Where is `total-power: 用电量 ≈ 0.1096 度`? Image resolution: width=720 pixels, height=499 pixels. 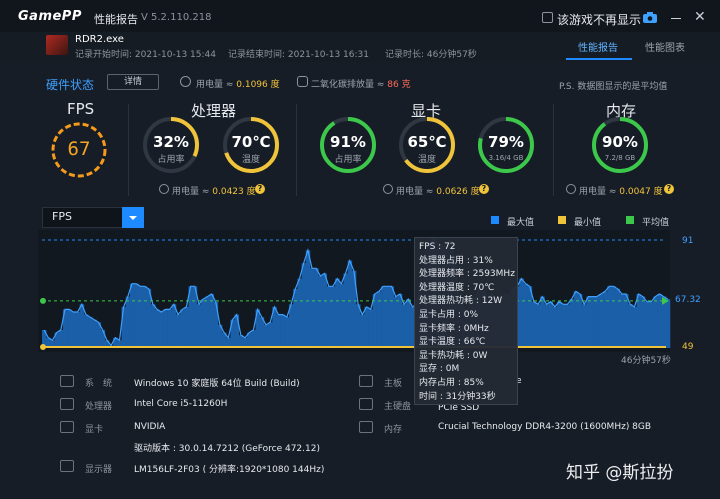 total-power: 用电量 ≈ 0.1096 度 is located at coordinates (238, 83).